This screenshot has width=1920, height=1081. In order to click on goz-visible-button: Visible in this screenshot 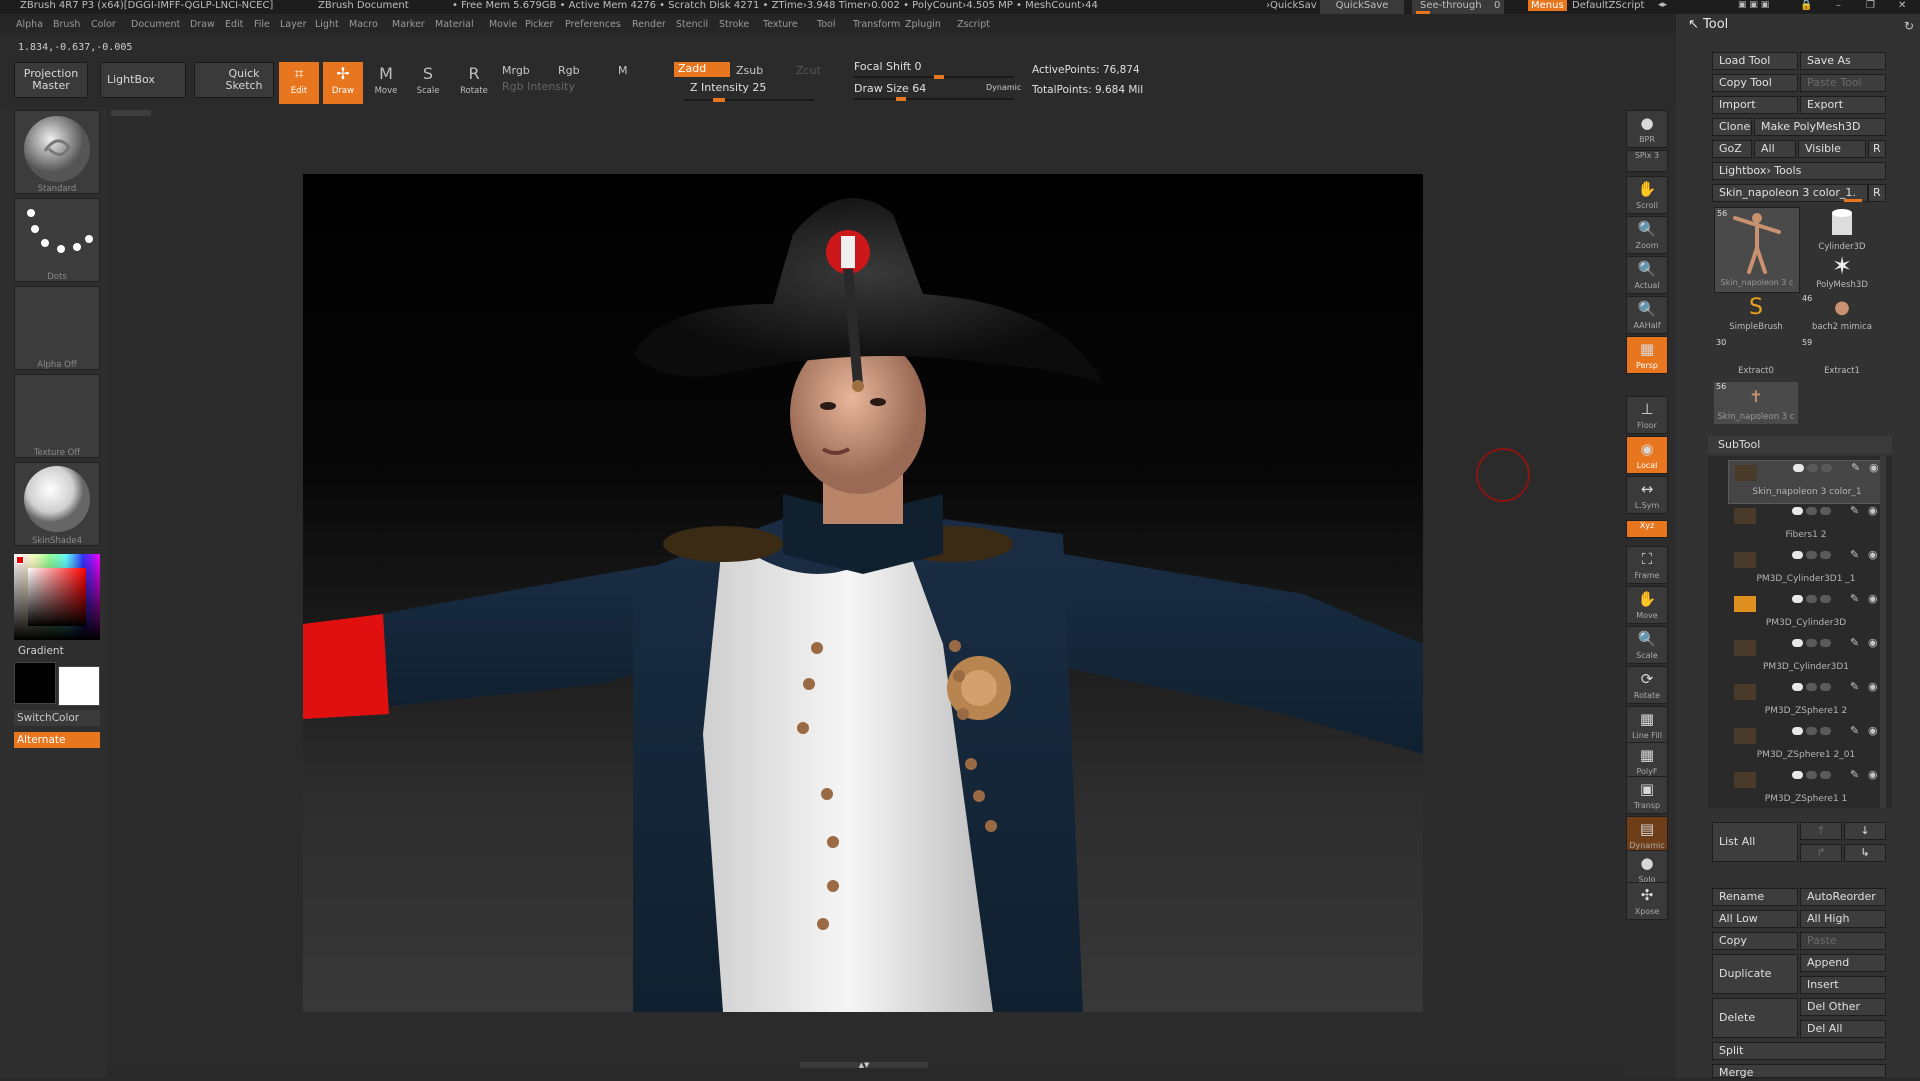, I will do `click(1832, 149)`.